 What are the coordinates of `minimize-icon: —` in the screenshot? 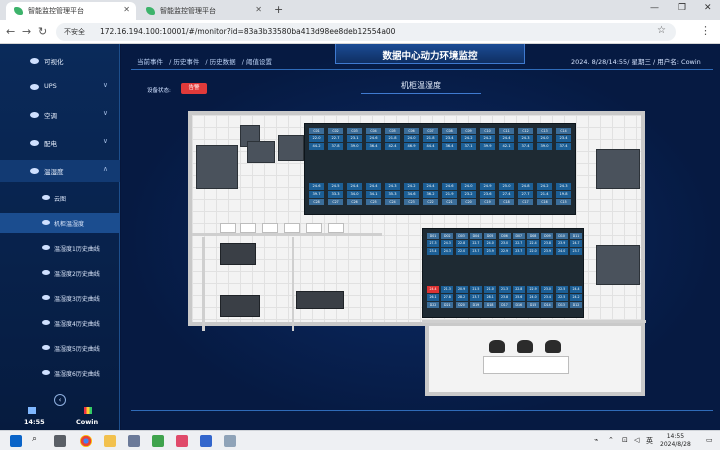 It's located at (654, 8).